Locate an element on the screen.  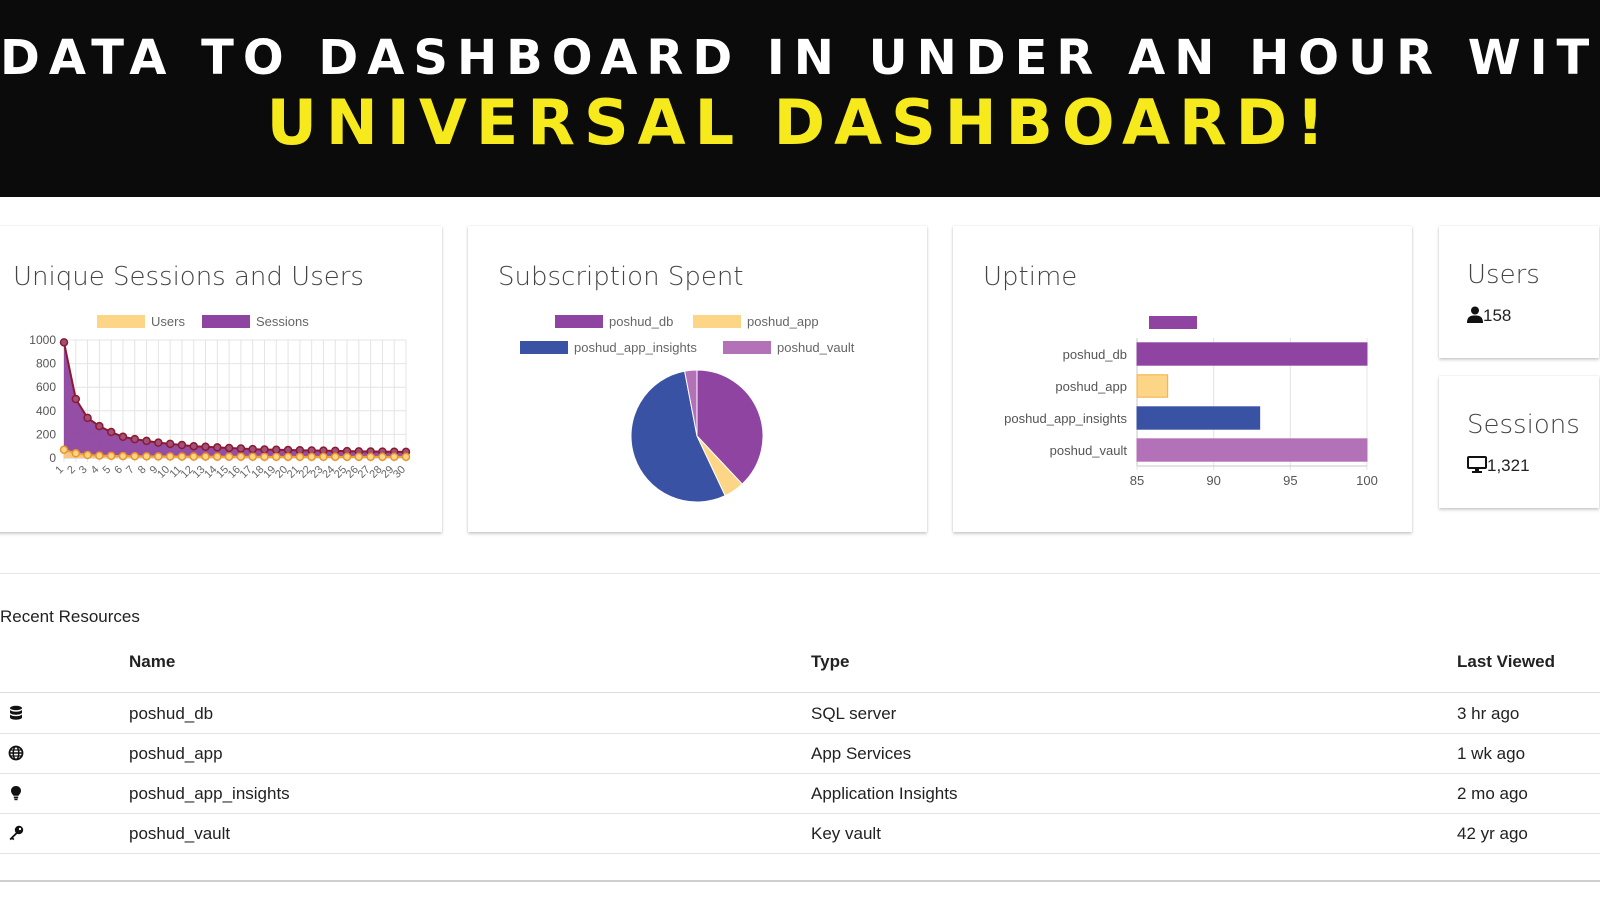
bar-poshud-app-insights is located at coordinates (1198, 418).